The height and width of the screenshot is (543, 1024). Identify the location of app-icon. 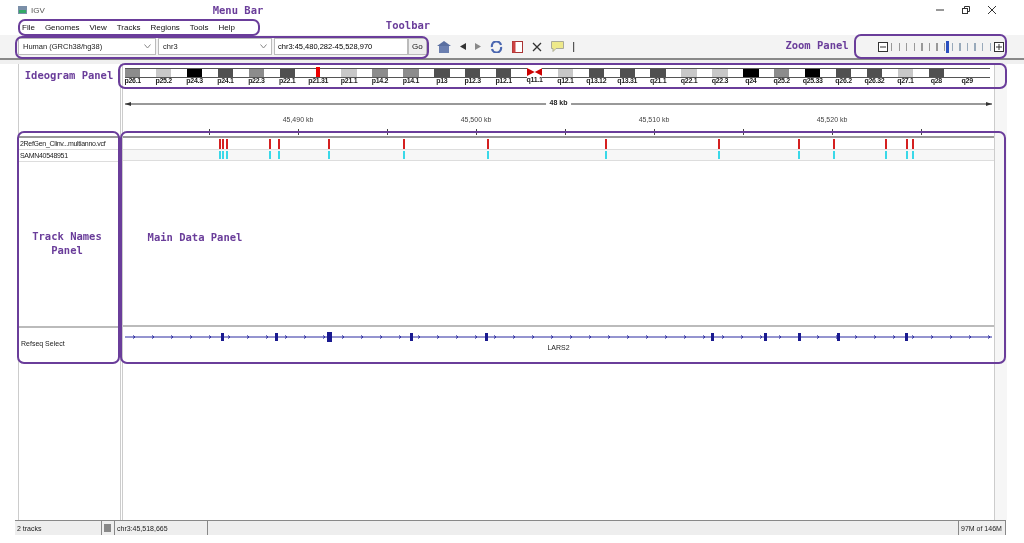
(22, 10).